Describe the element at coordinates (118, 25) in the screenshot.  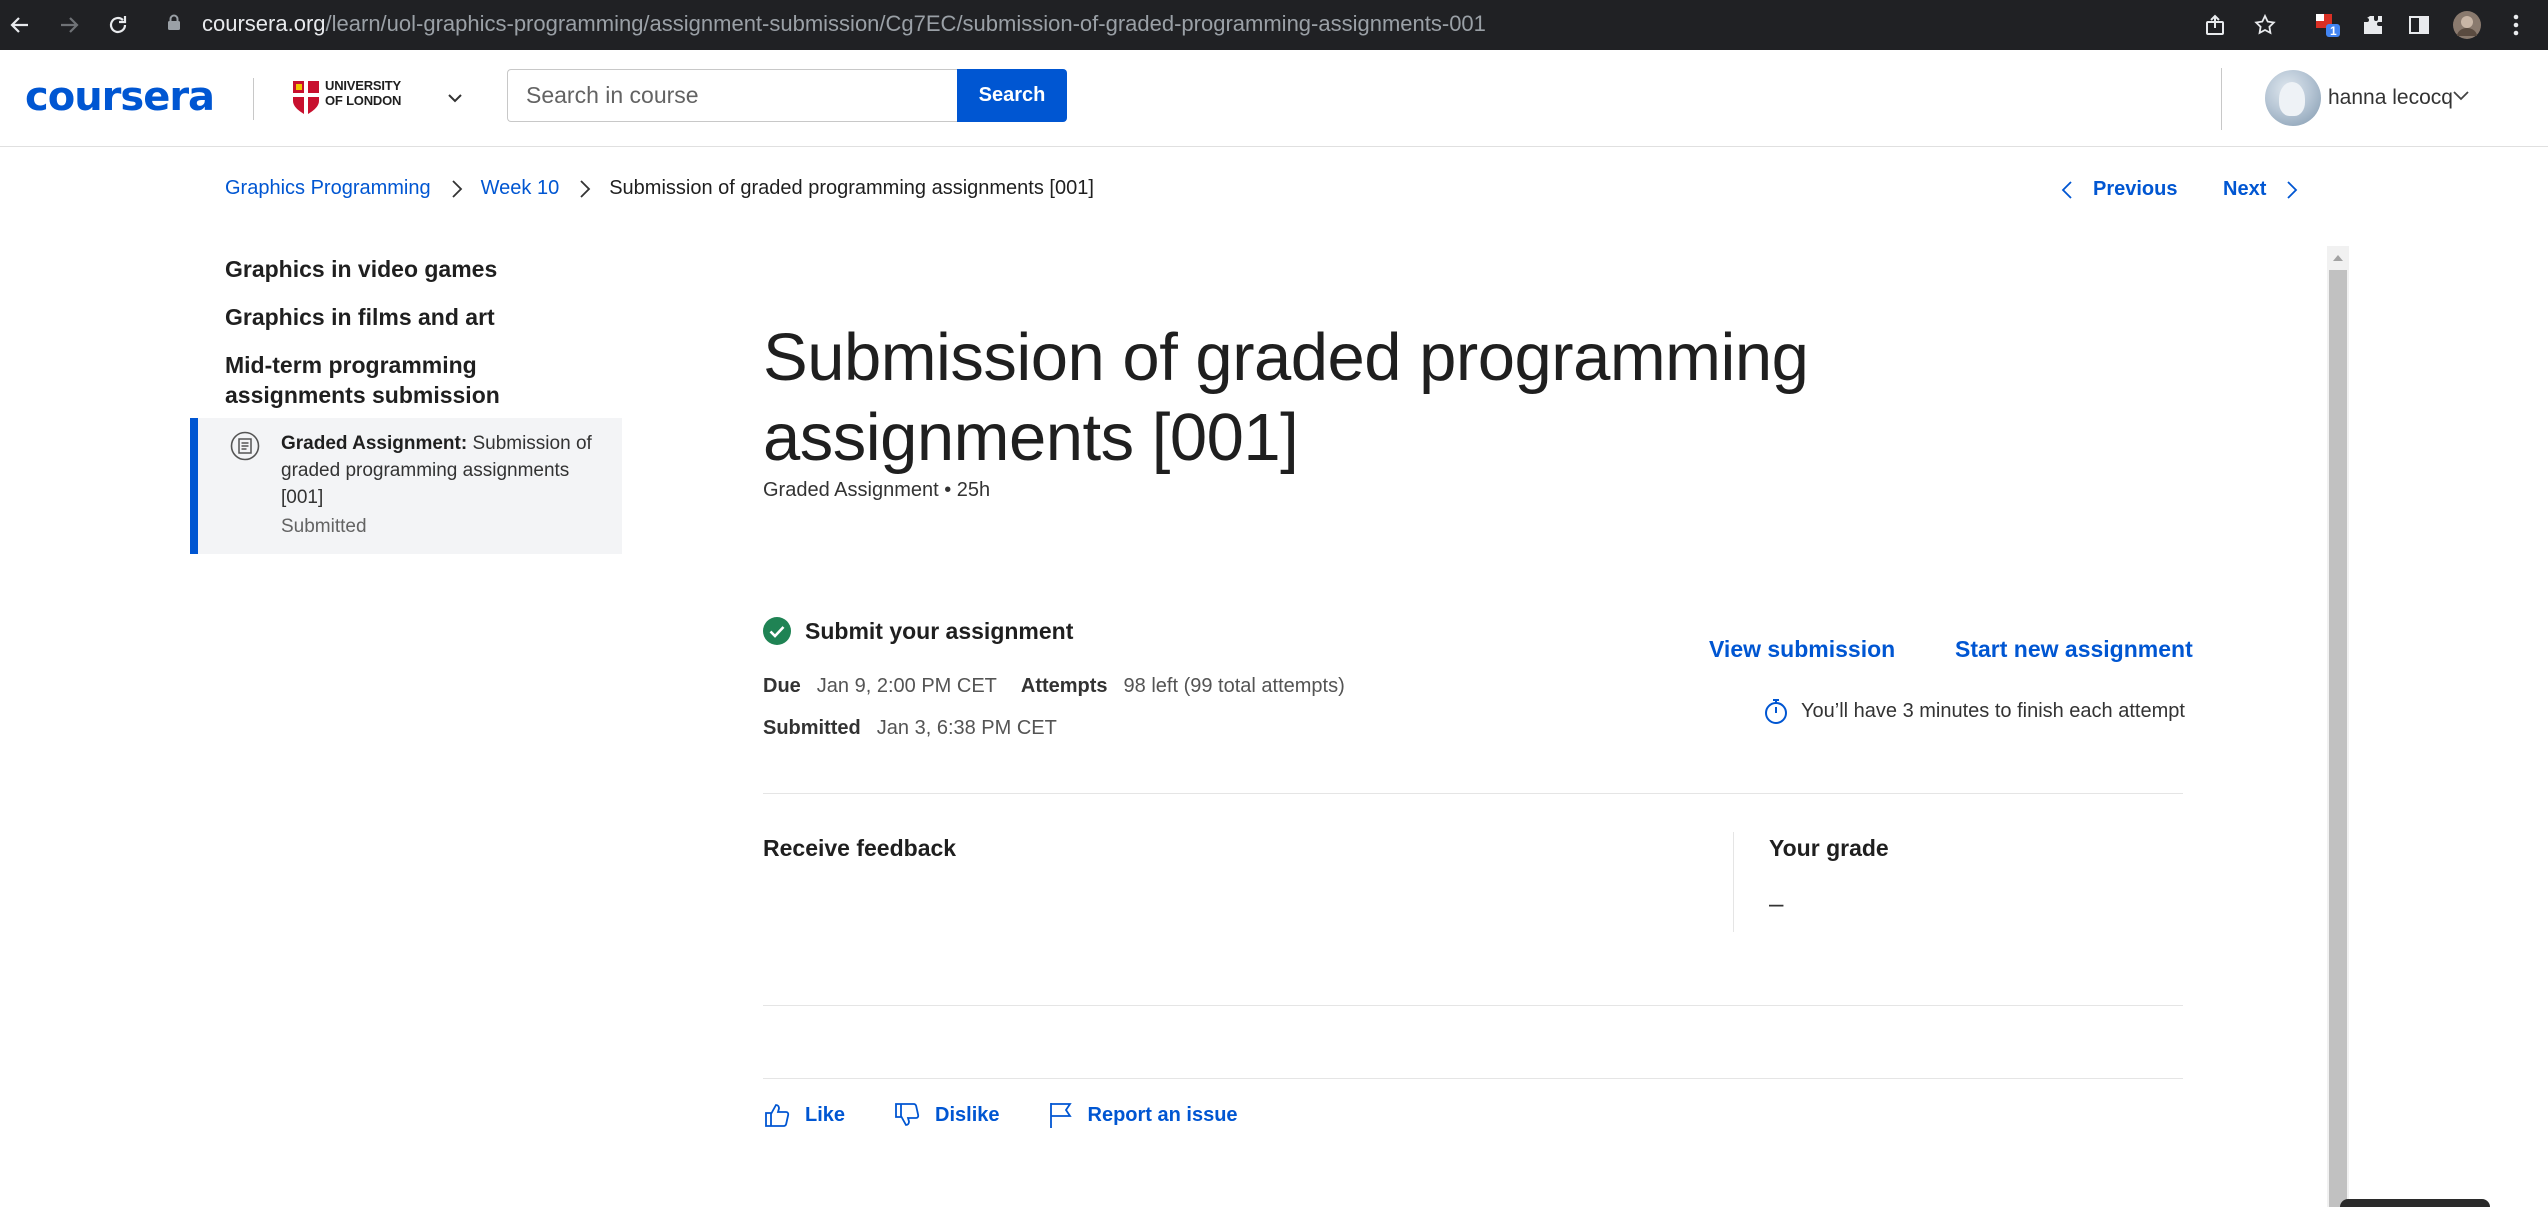
I see `reload-icon` at that location.